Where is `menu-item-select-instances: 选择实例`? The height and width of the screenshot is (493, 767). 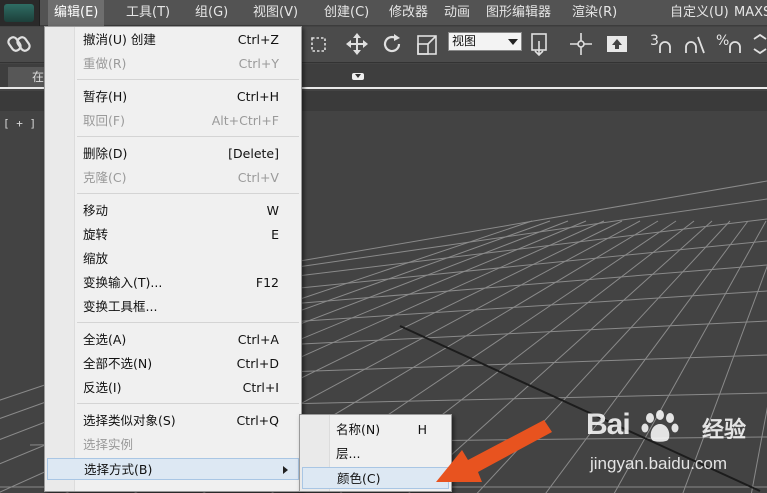
menu-item-select-instances: 选择实例 is located at coordinates (173, 445).